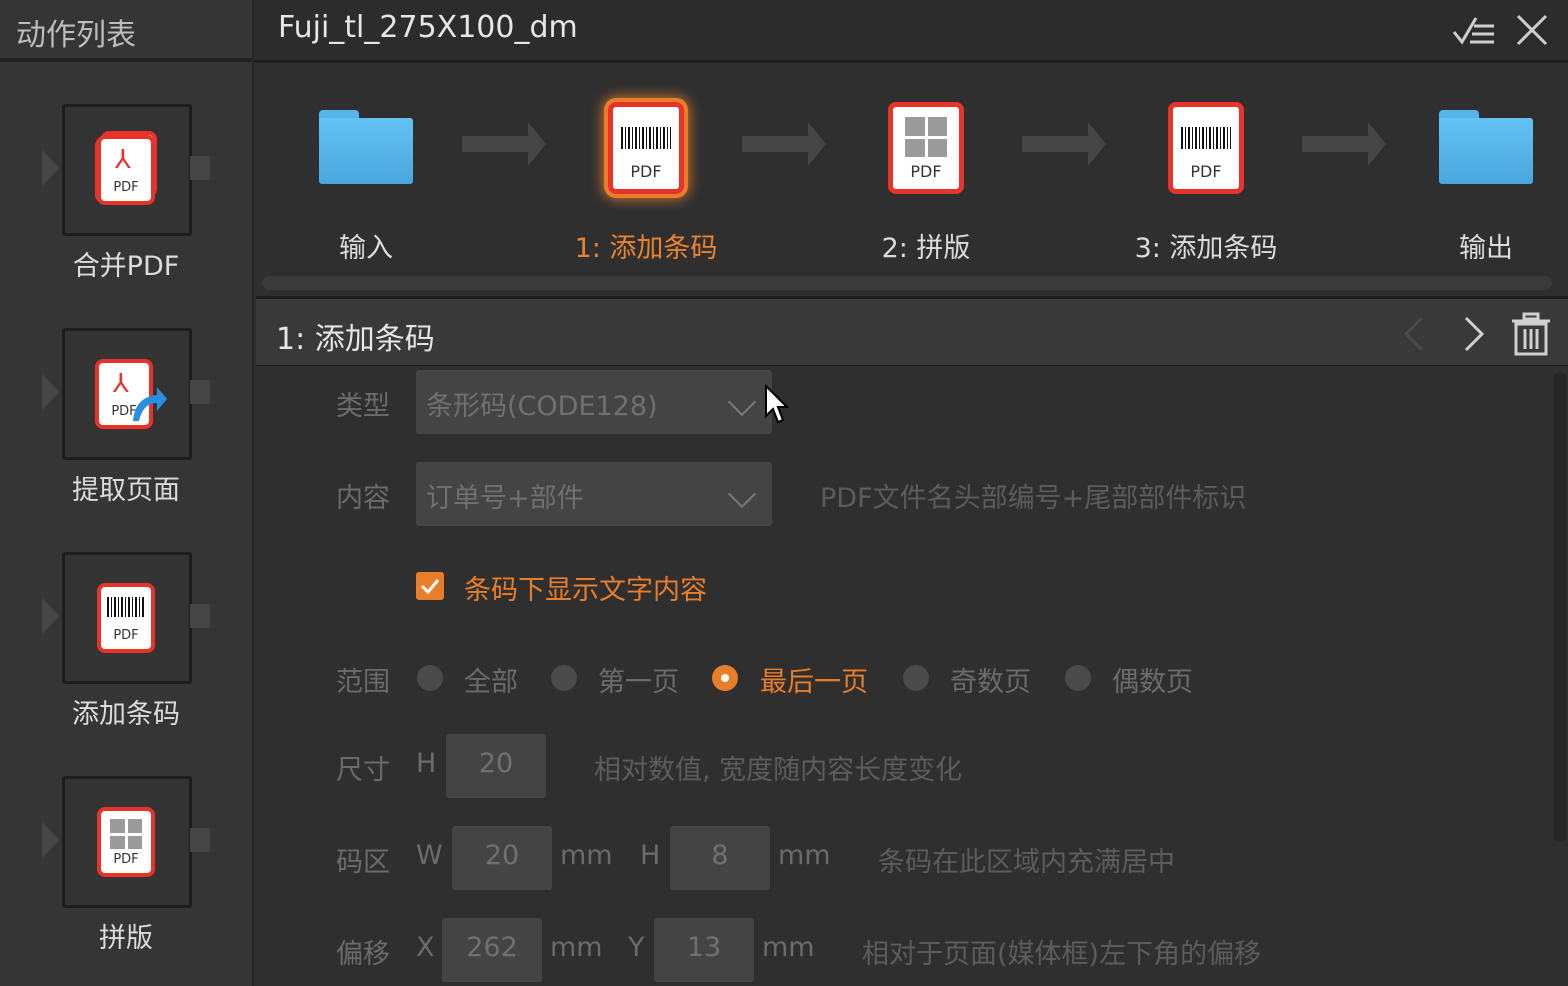 The image size is (1568, 986). Describe the element at coordinates (363, 406) in the screenshot. I see `type-label: 类型` at that location.